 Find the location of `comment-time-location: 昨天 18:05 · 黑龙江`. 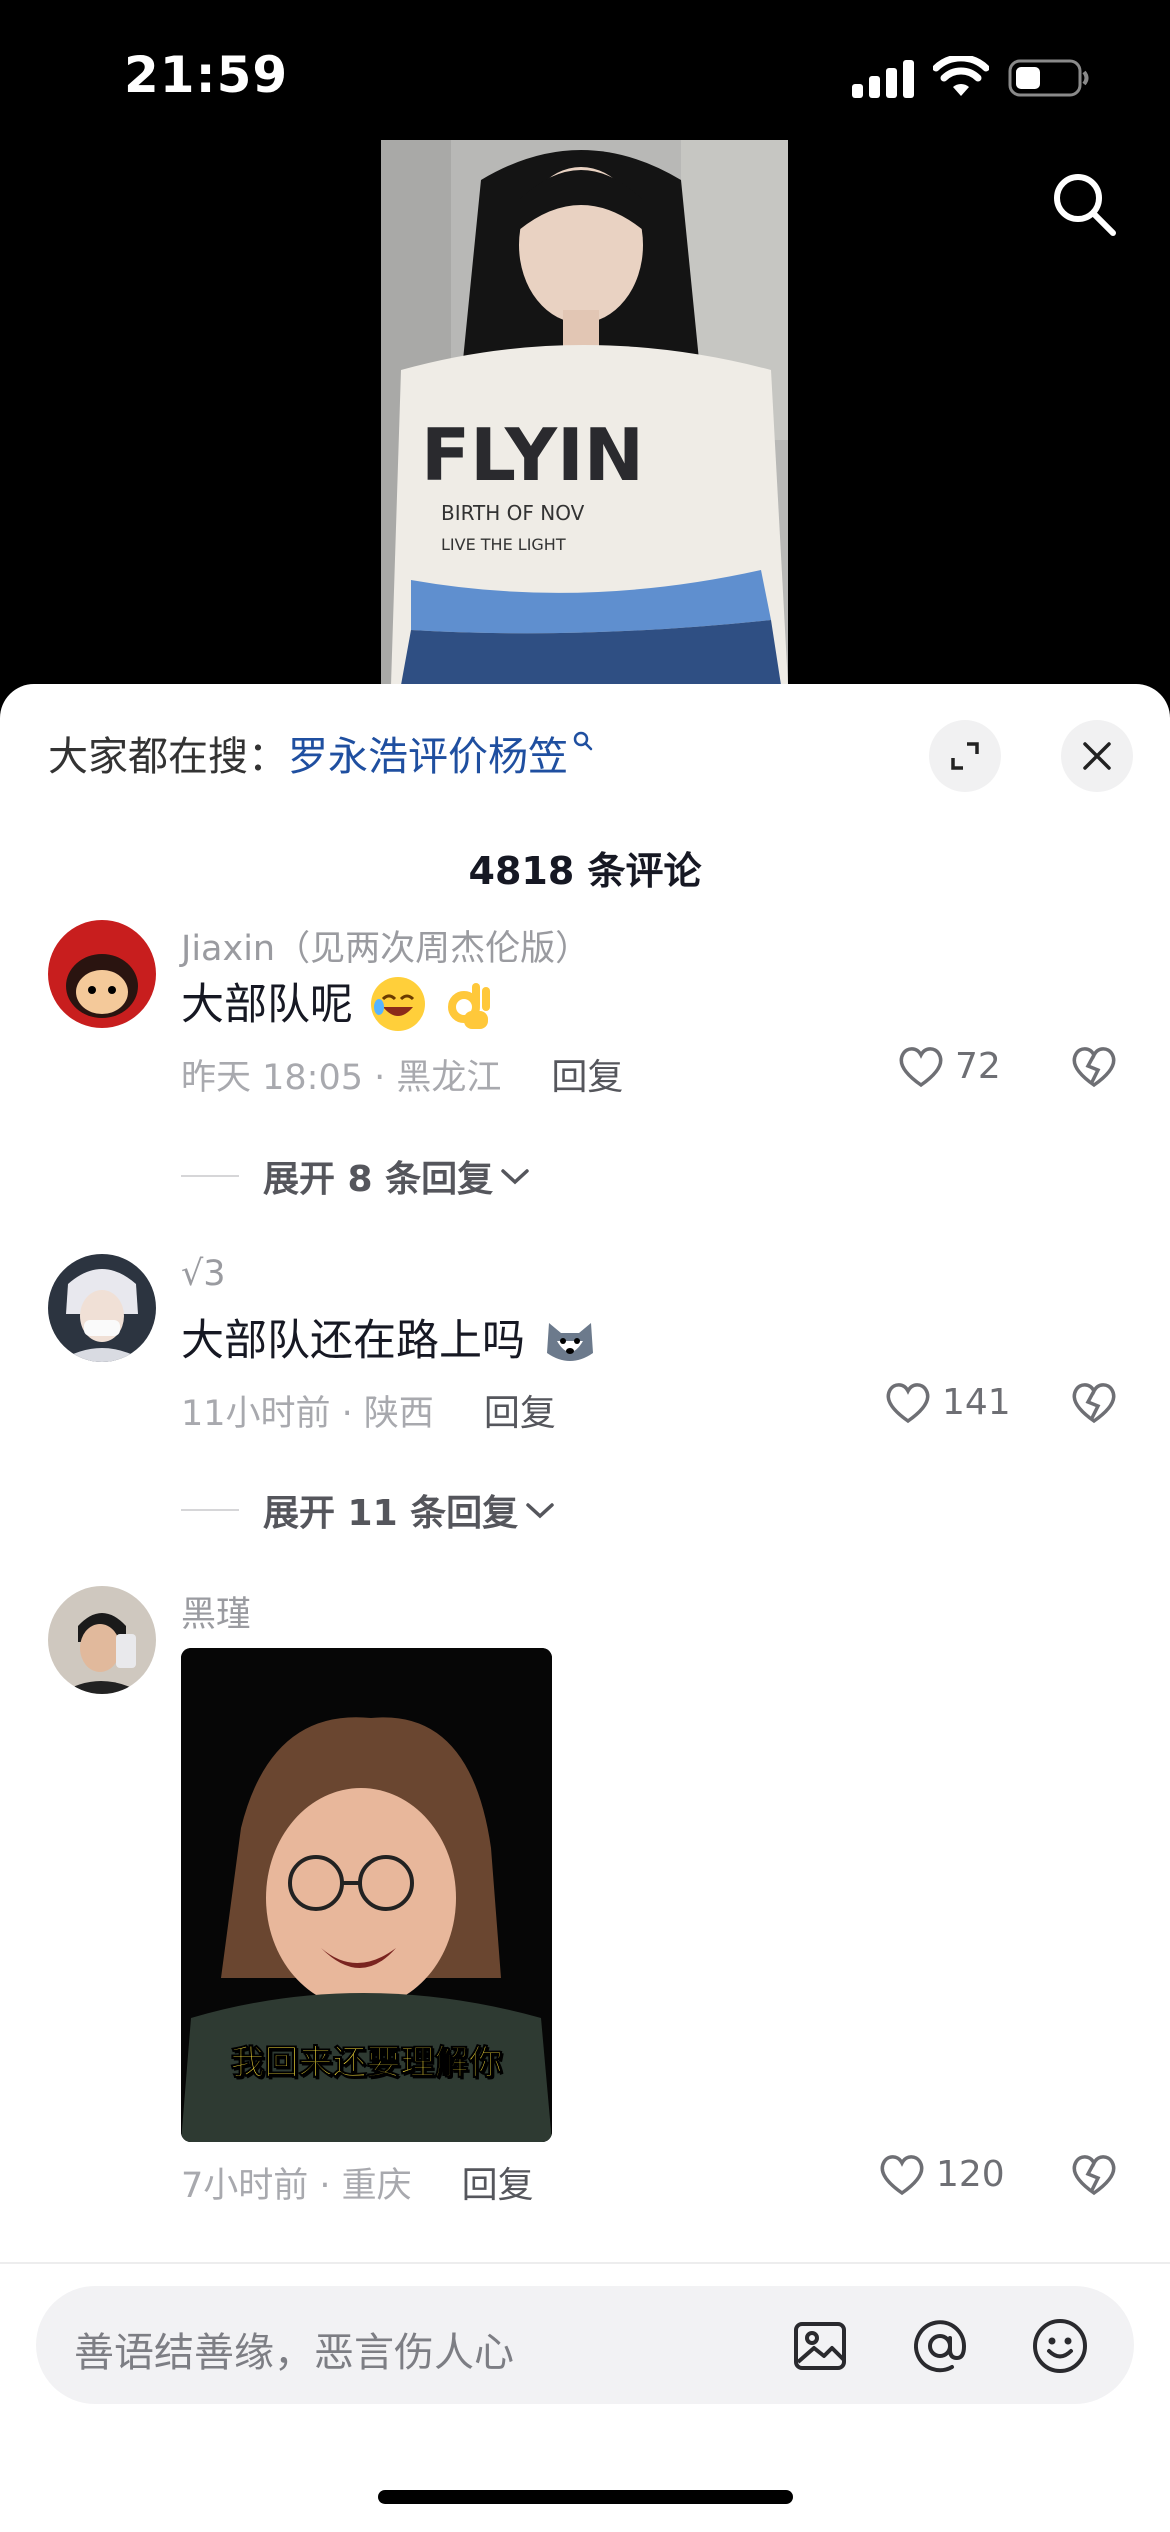

comment-time-location: 昨天 18:05 · 黑龙江 is located at coordinates (341, 1078).